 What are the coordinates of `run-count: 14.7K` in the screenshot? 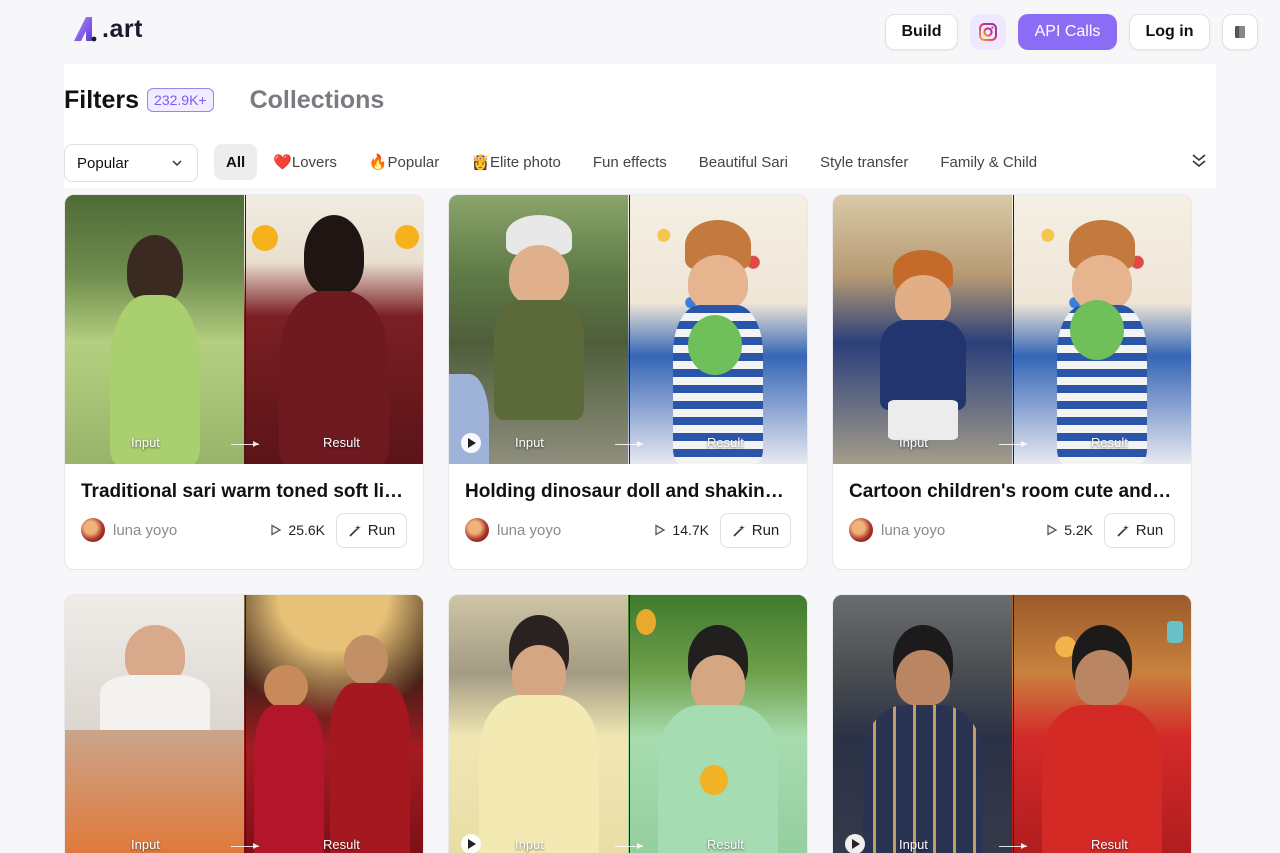 It's located at (681, 530).